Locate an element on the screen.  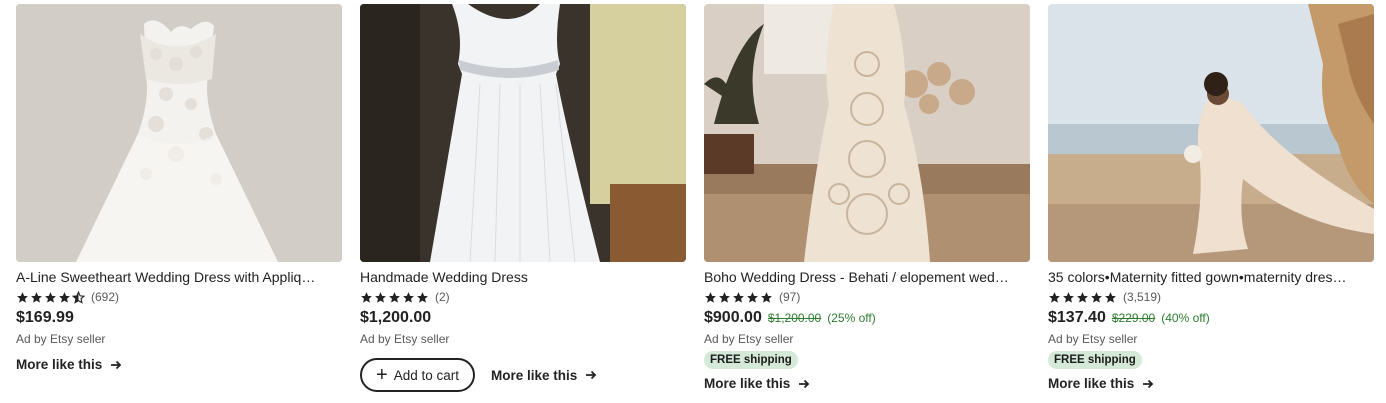
review-count: (3,519) is located at coordinates (1142, 297).